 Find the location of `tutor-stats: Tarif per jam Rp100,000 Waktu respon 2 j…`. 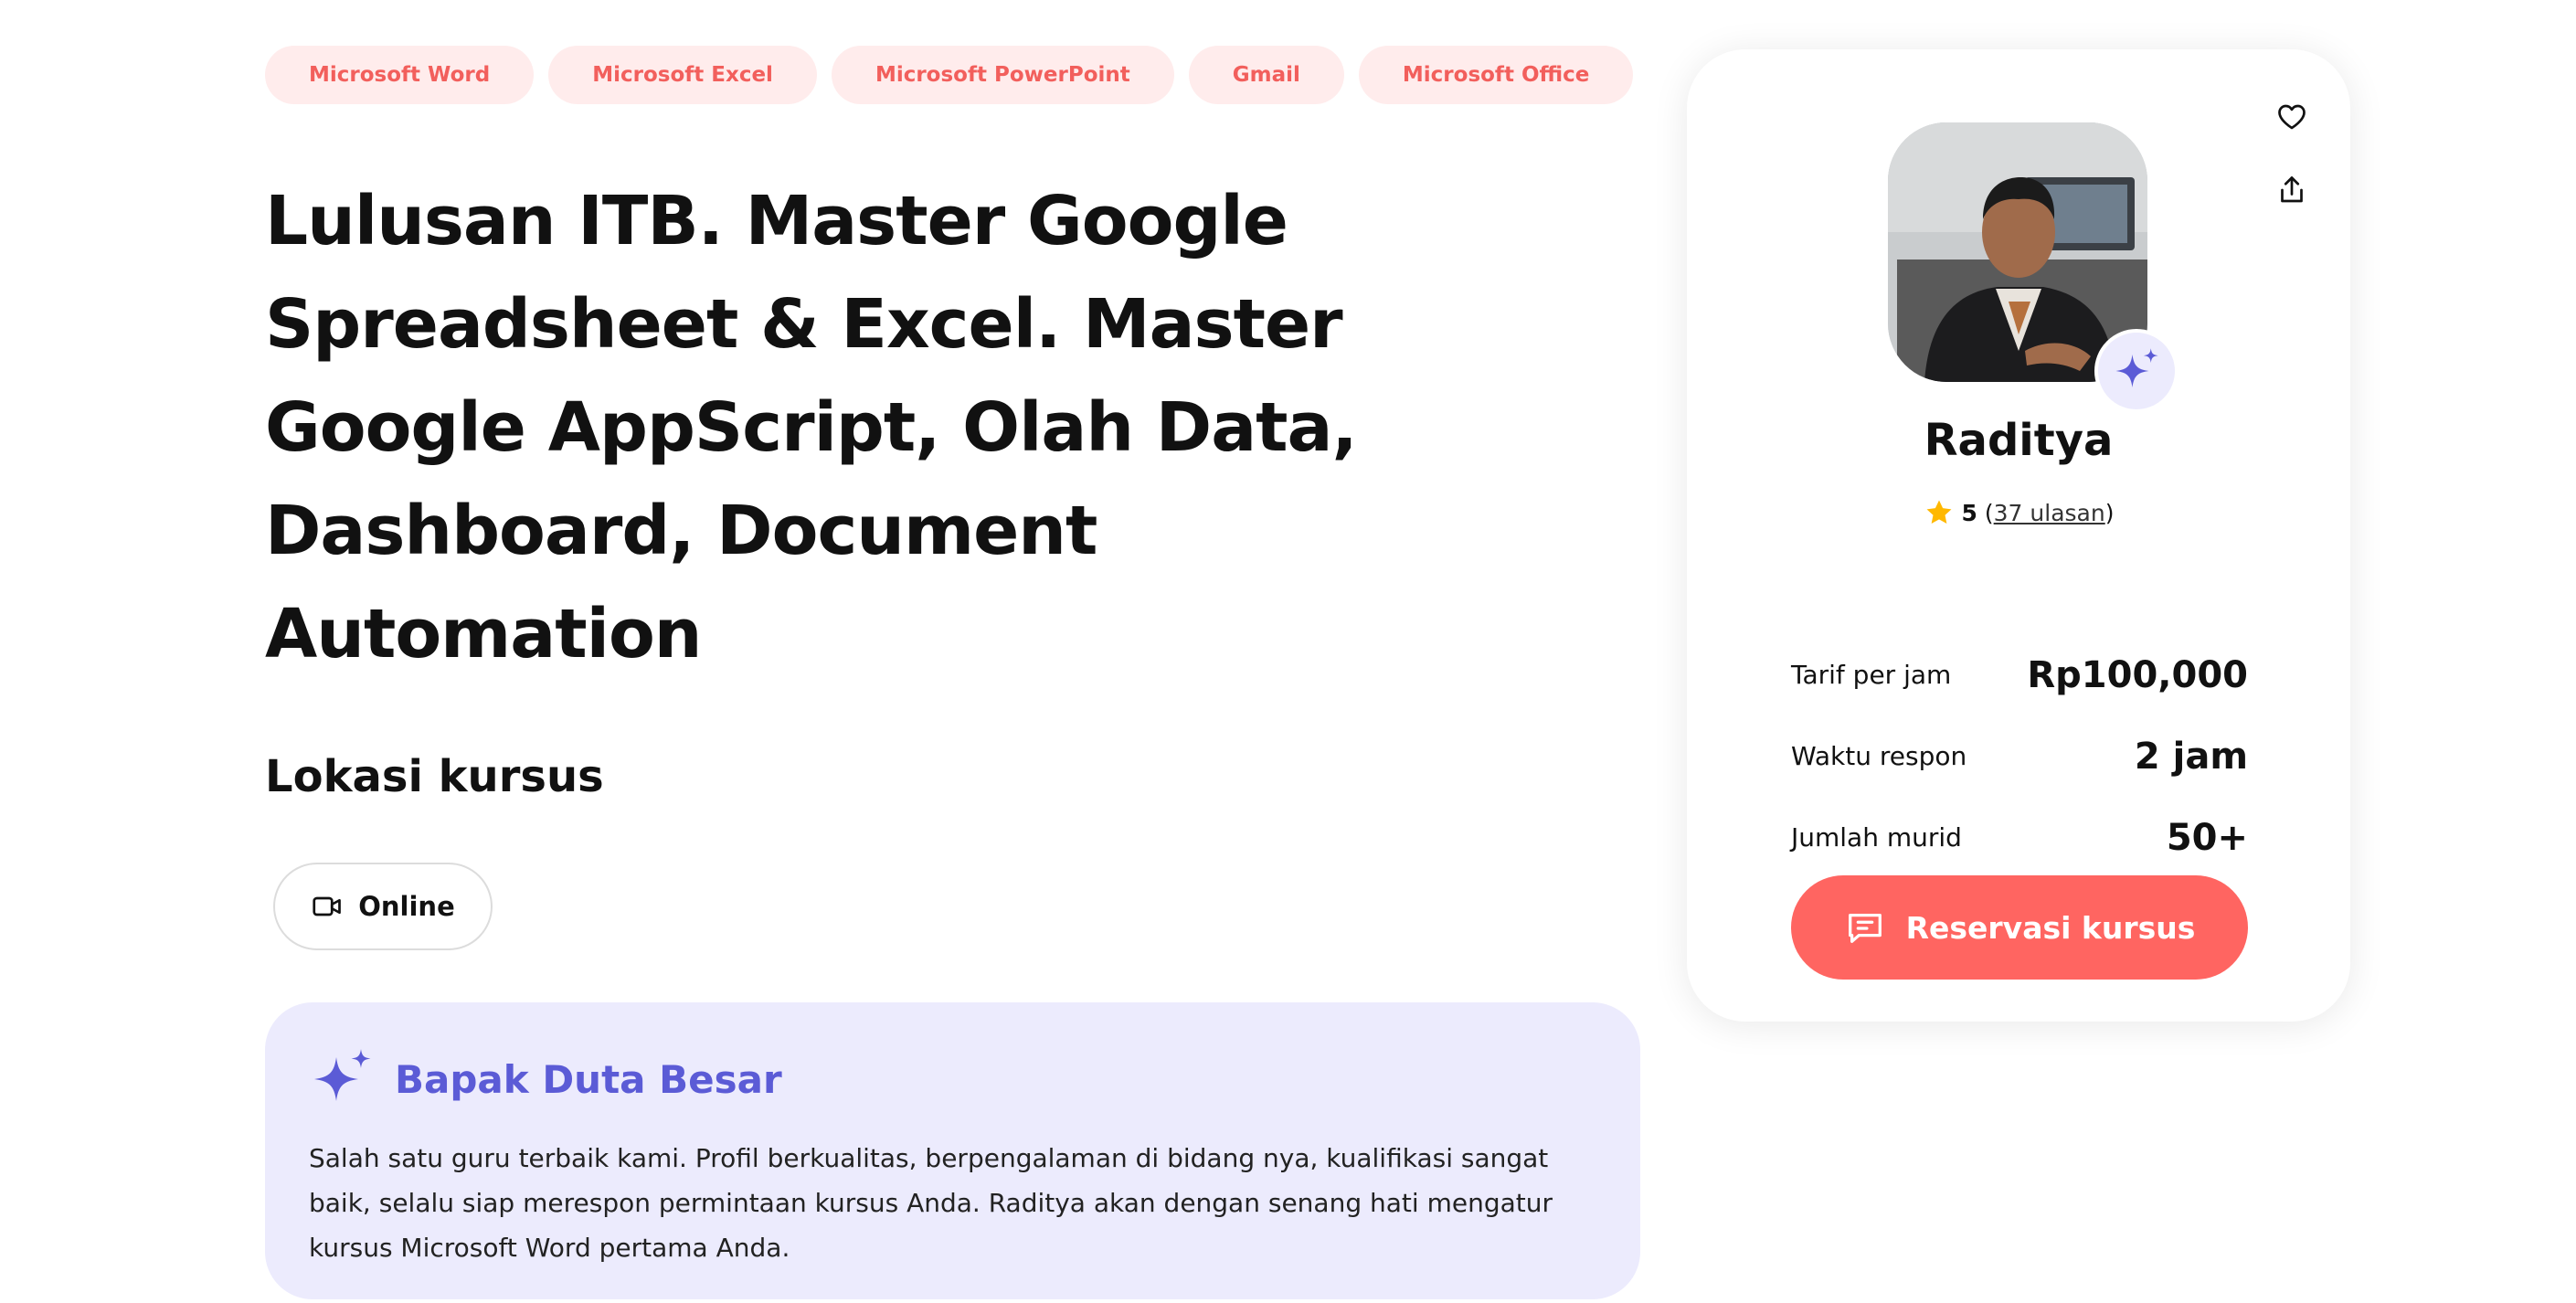

tutor-stats: Tarif per jam Rp100,000 Waktu respon 2 j… is located at coordinates (2019, 756).